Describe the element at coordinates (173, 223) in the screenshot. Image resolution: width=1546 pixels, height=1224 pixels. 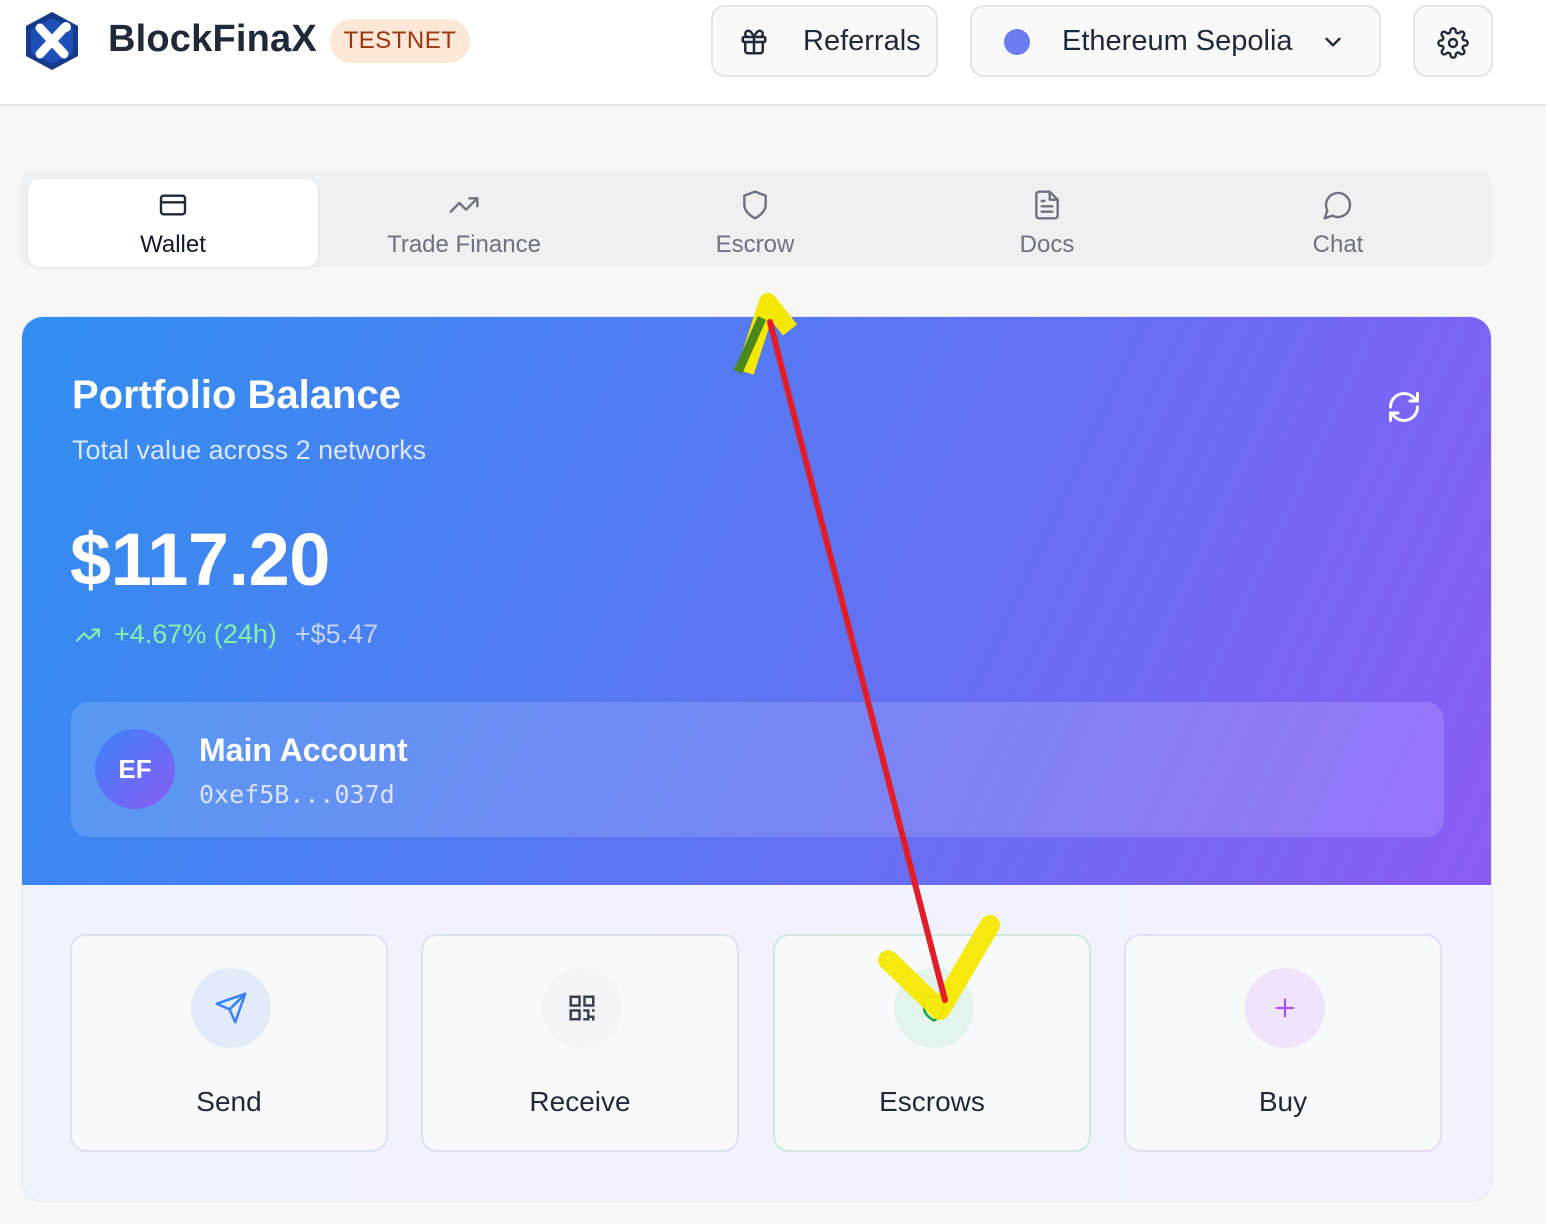
I see `tab-wallet: Wallet` at that location.